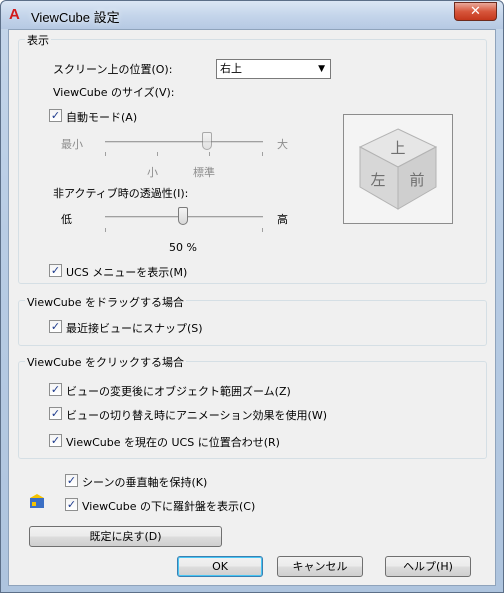 The image size is (504, 593). Describe the element at coordinates (397, 148) in the screenshot. I see `cube-top-face-label: 上` at that location.